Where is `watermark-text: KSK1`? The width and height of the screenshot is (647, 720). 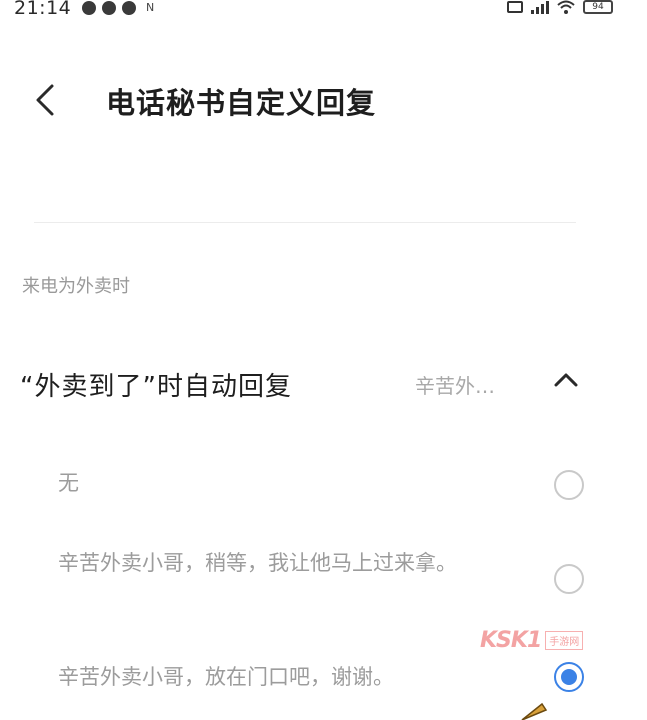 watermark-text: KSK1 is located at coordinates (511, 640).